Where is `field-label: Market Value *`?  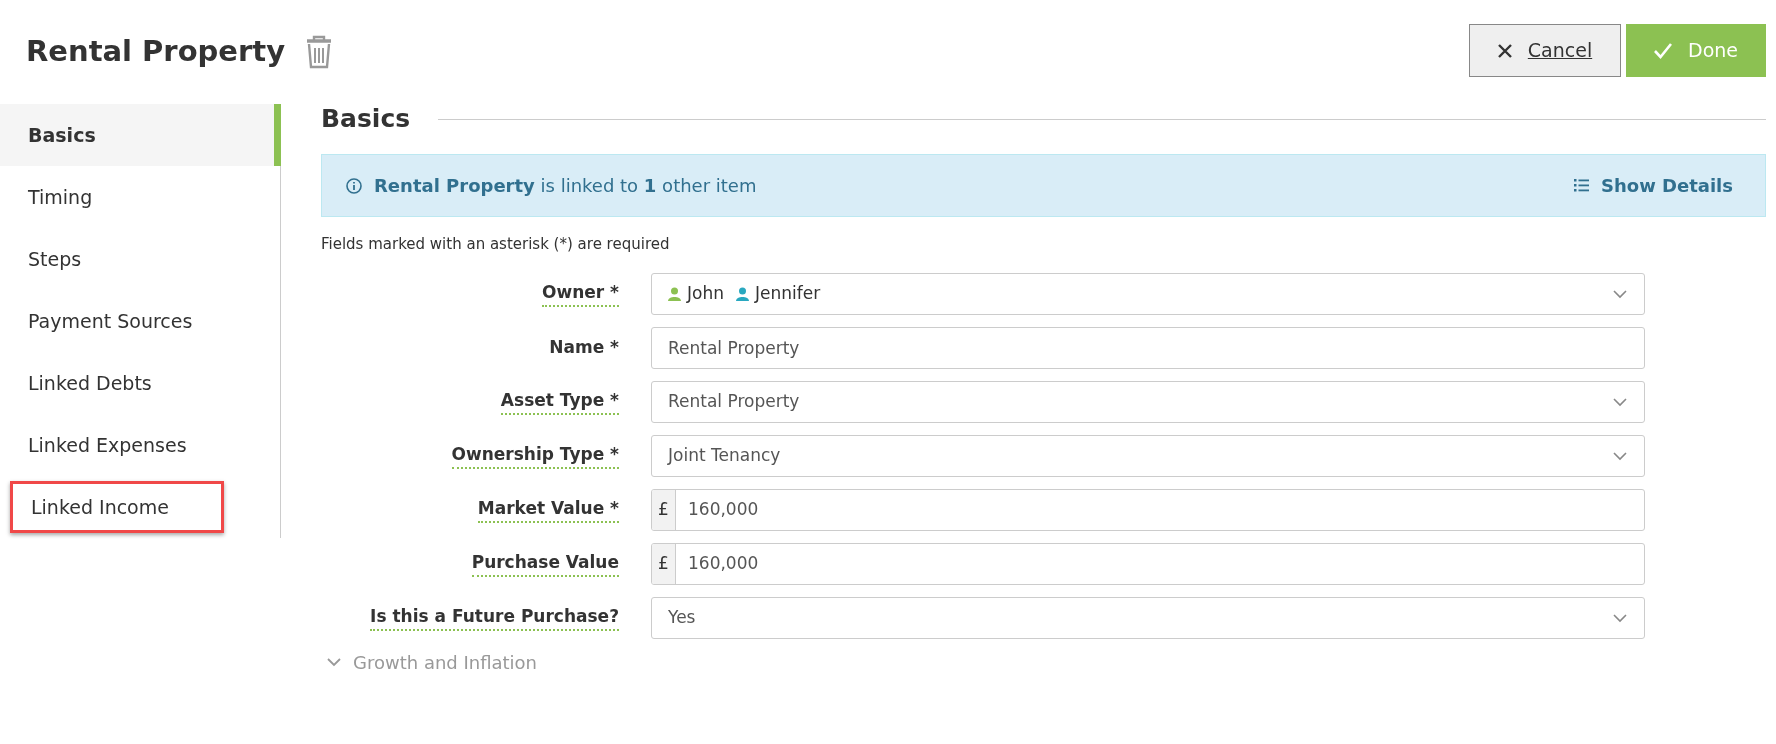 field-label: Market Value * is located at coordinates (548, 509).